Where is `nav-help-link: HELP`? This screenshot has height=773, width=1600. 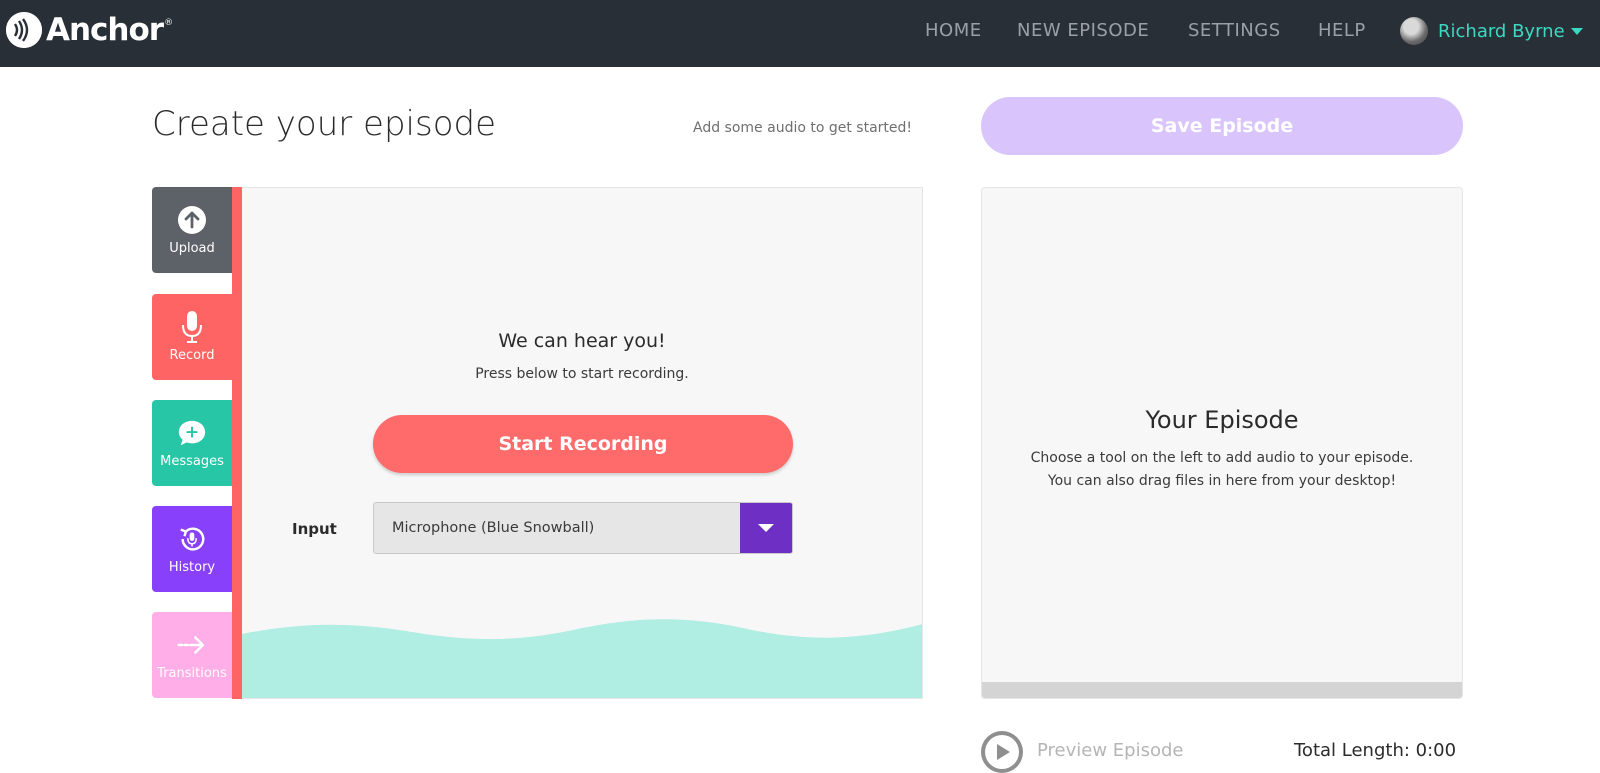
nav-help-link: HELP is located at coordinates (1342, 30).